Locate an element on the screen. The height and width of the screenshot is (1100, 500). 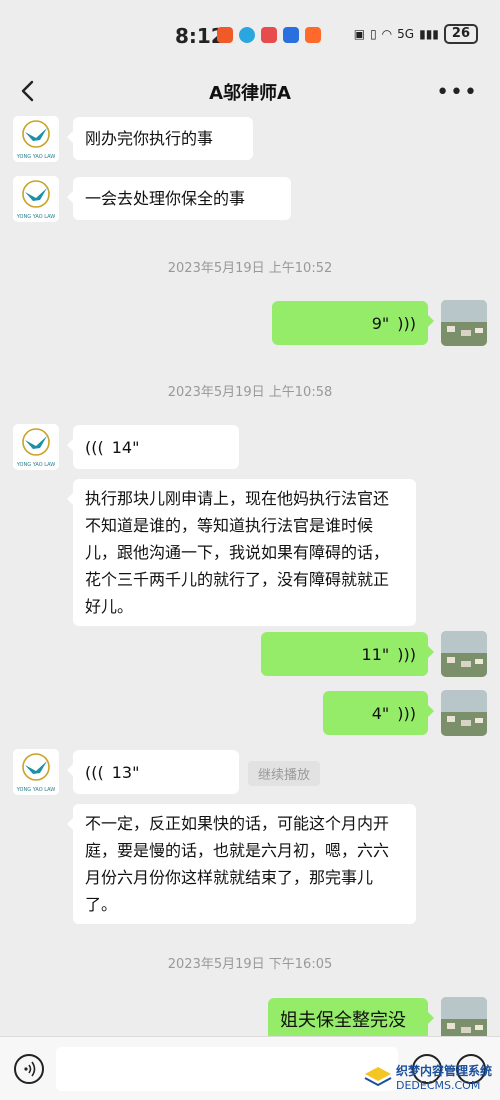
message-text: 刚办完你执行的事 is located at coordinates (160, 138).